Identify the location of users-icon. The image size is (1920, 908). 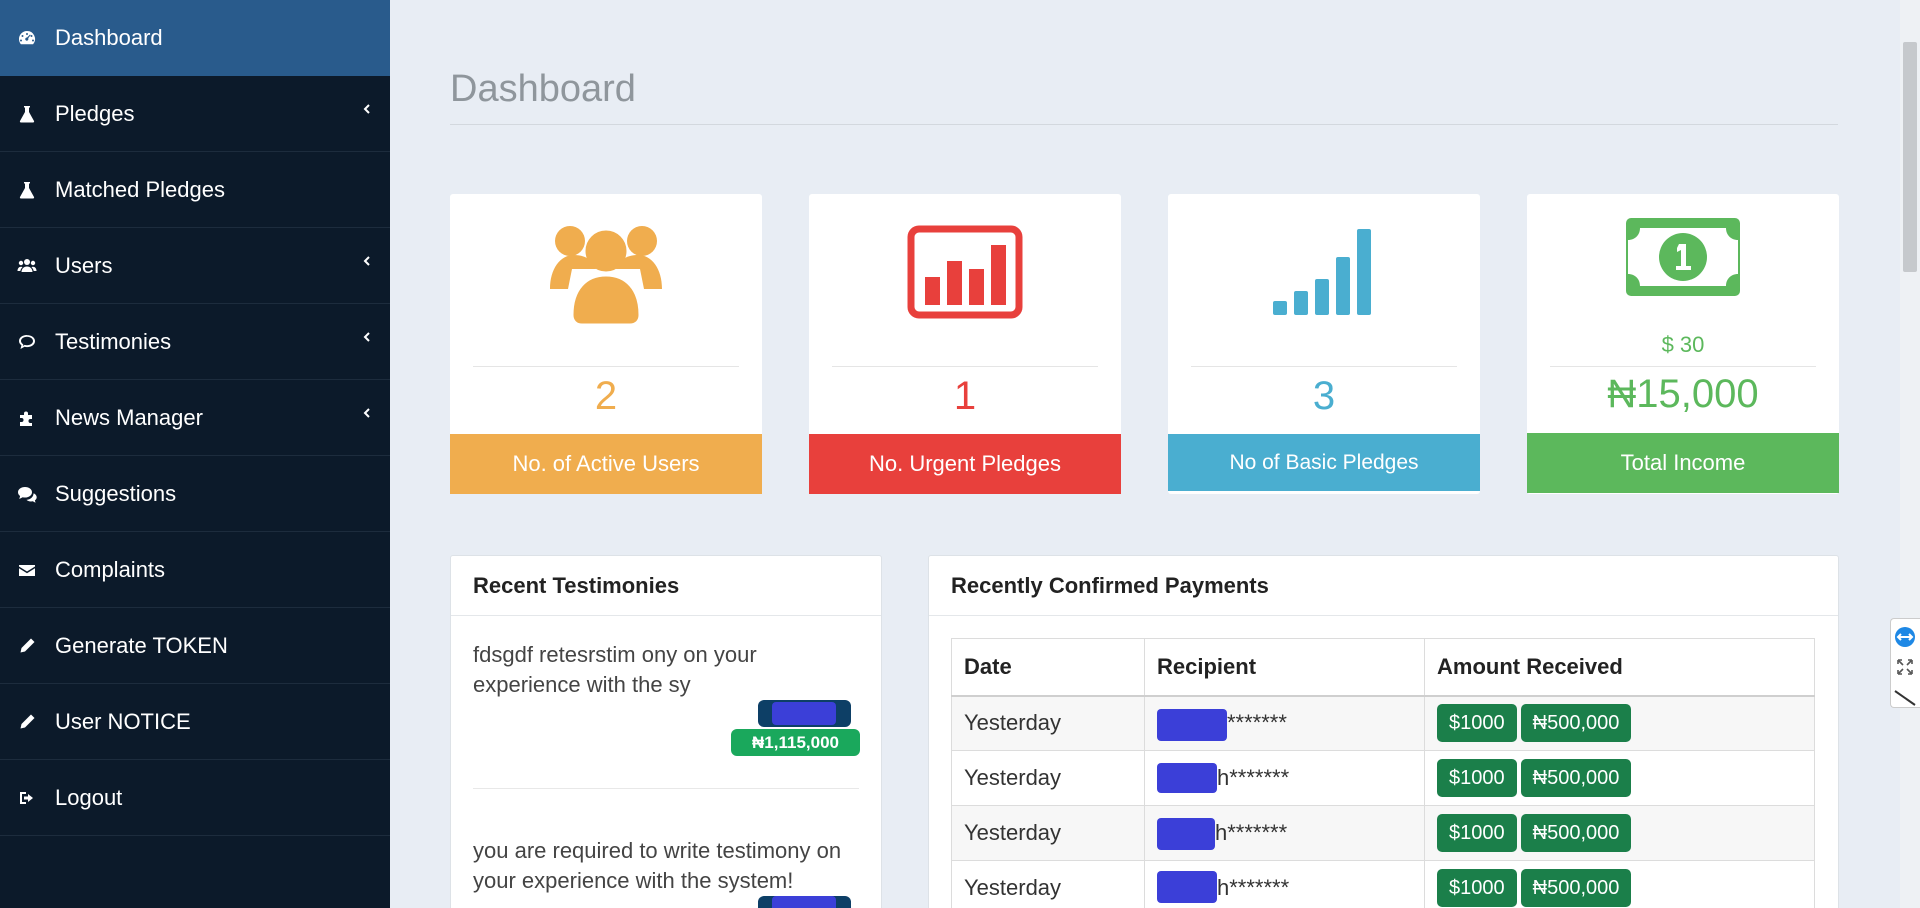
(606, 272).